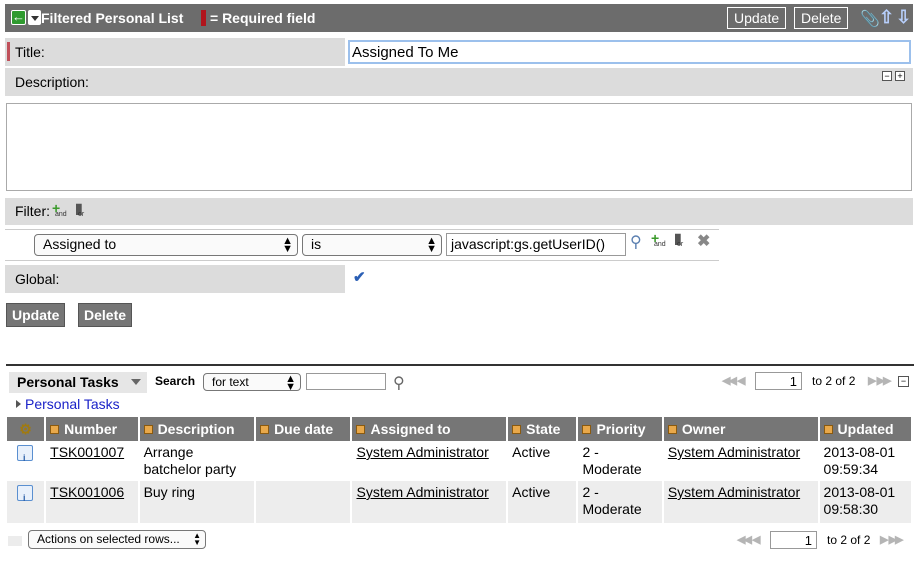 The width and height of the screenshot is (920, 562). What do you see at coordinates (834, 381) in the screenshot?
I see `page-range-text: to 2 of 2` at bounding box center [834, 381].